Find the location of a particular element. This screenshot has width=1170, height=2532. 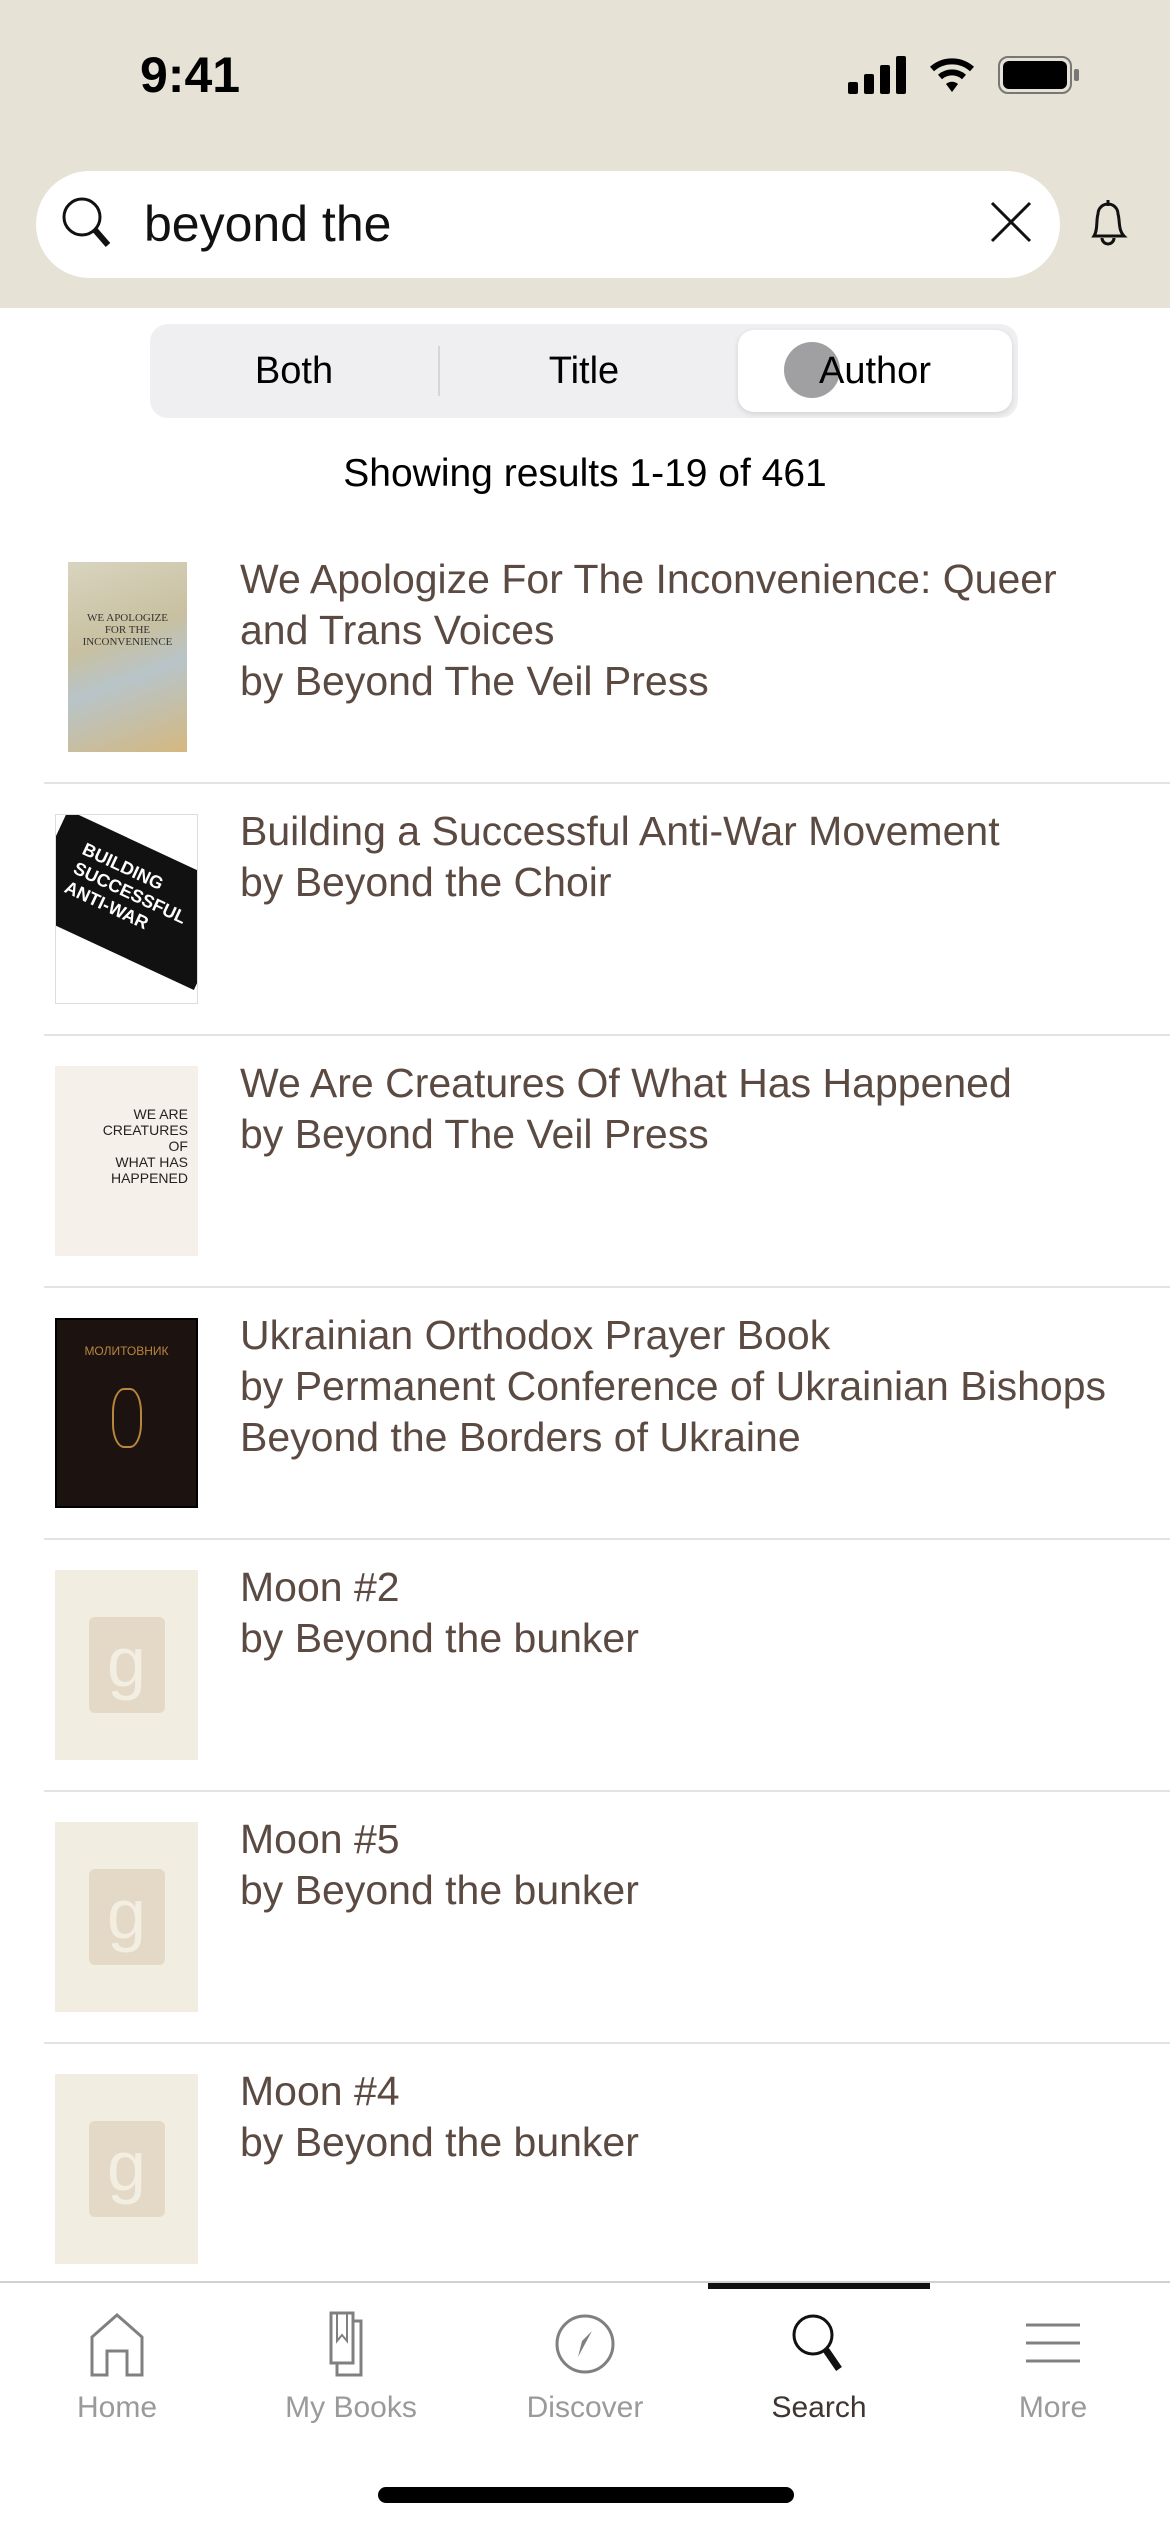

search-field: beyond the is located at coordinates (548, 224).